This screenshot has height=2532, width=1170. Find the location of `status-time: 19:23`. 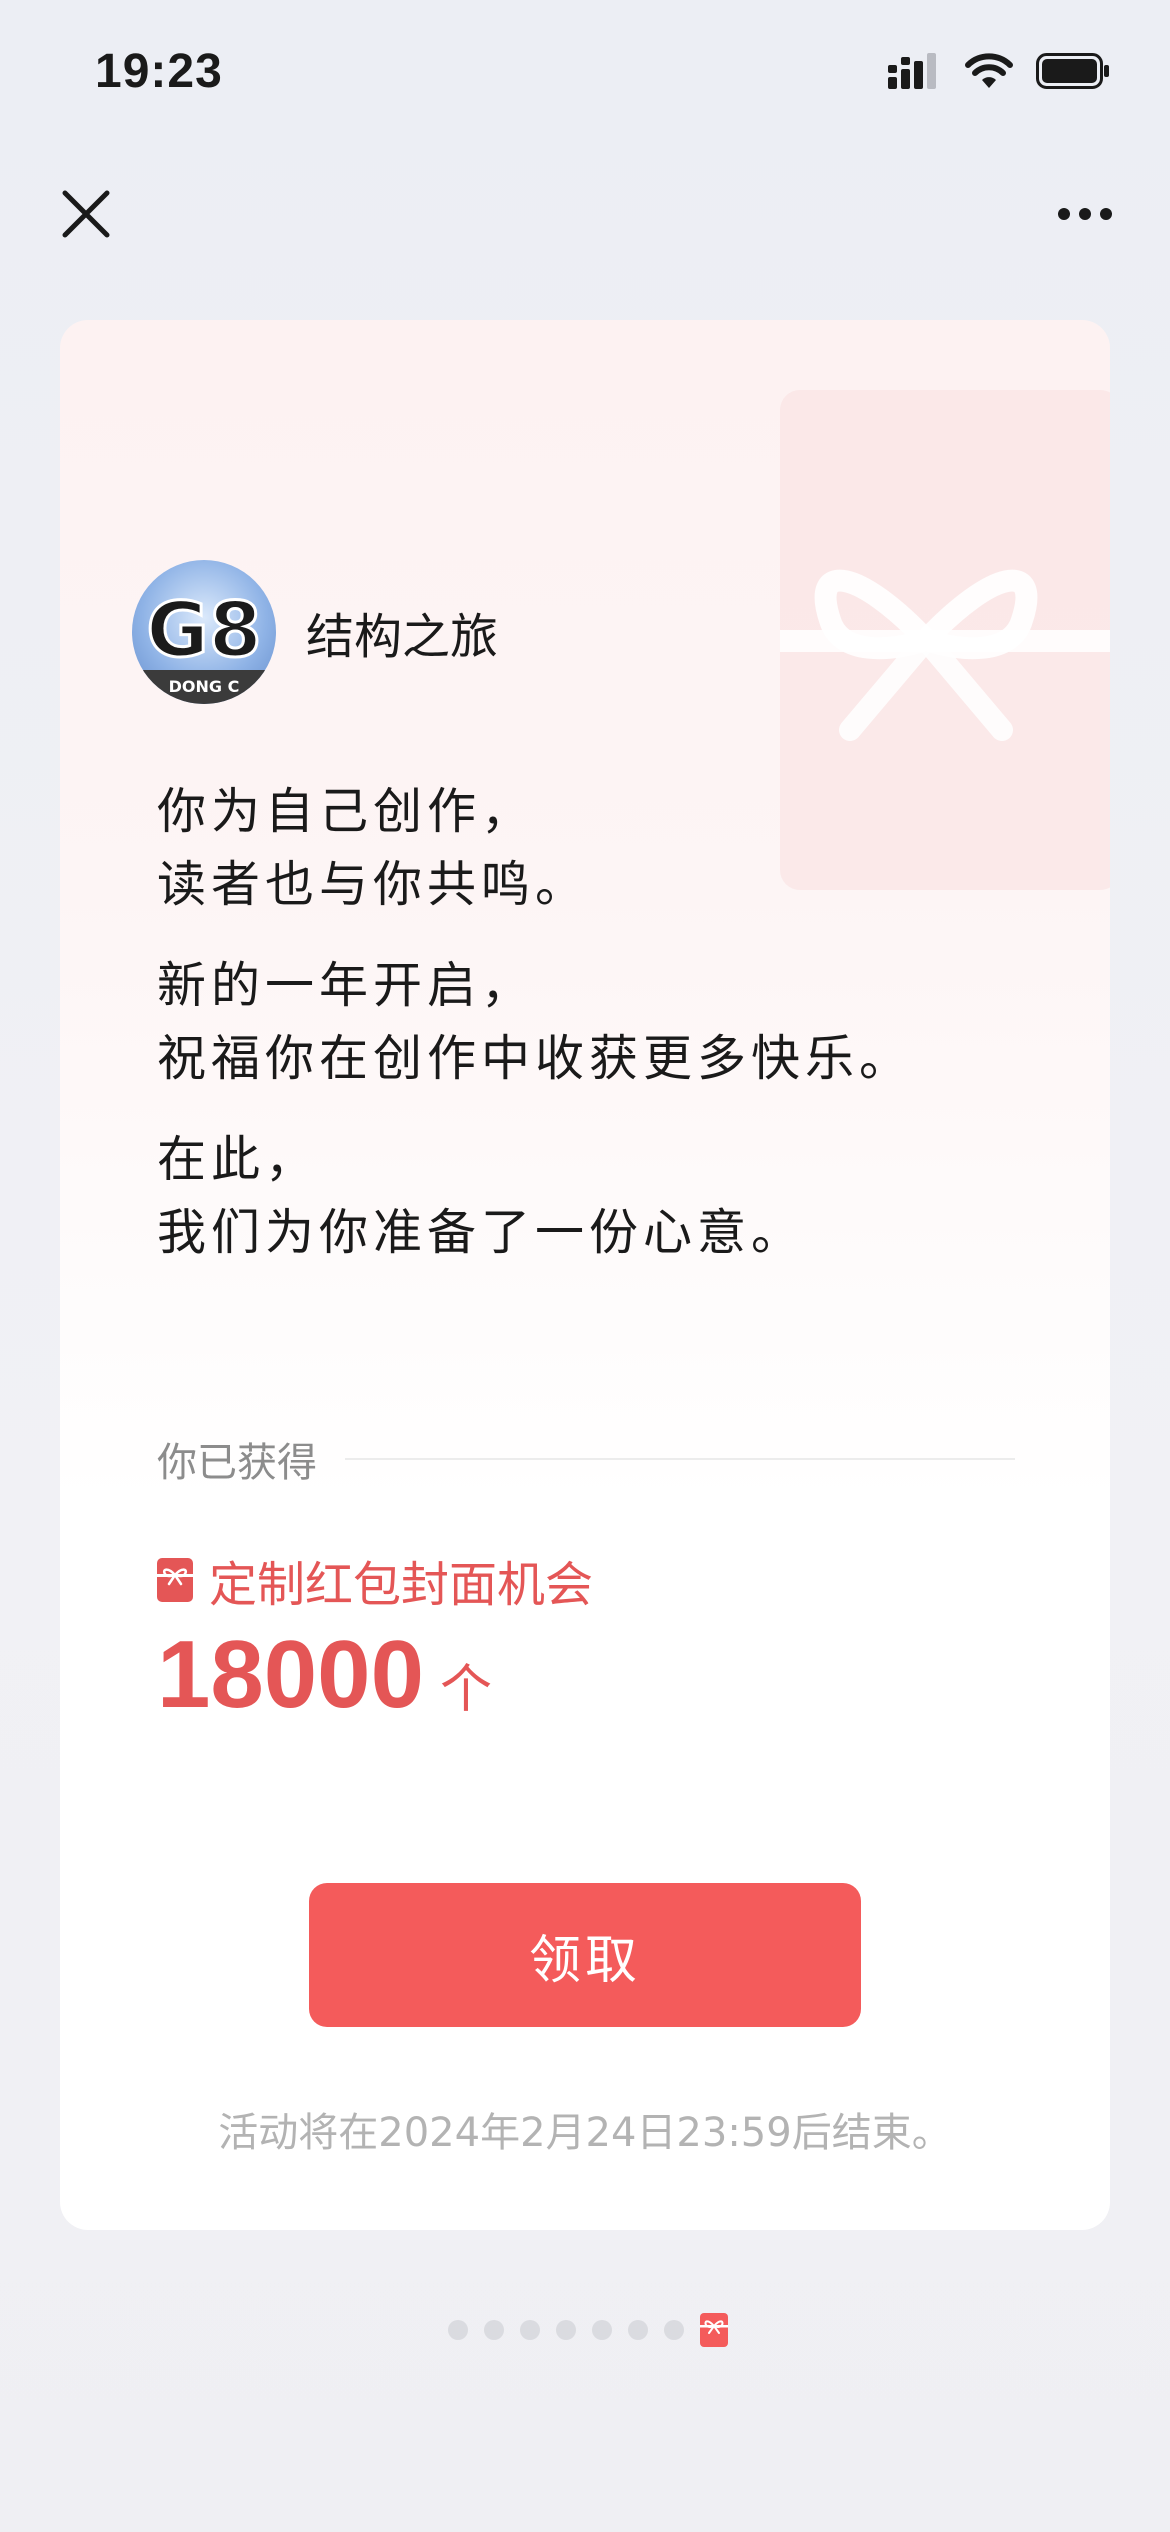

status-time: 19:23 is located at coordinates (159, 71).